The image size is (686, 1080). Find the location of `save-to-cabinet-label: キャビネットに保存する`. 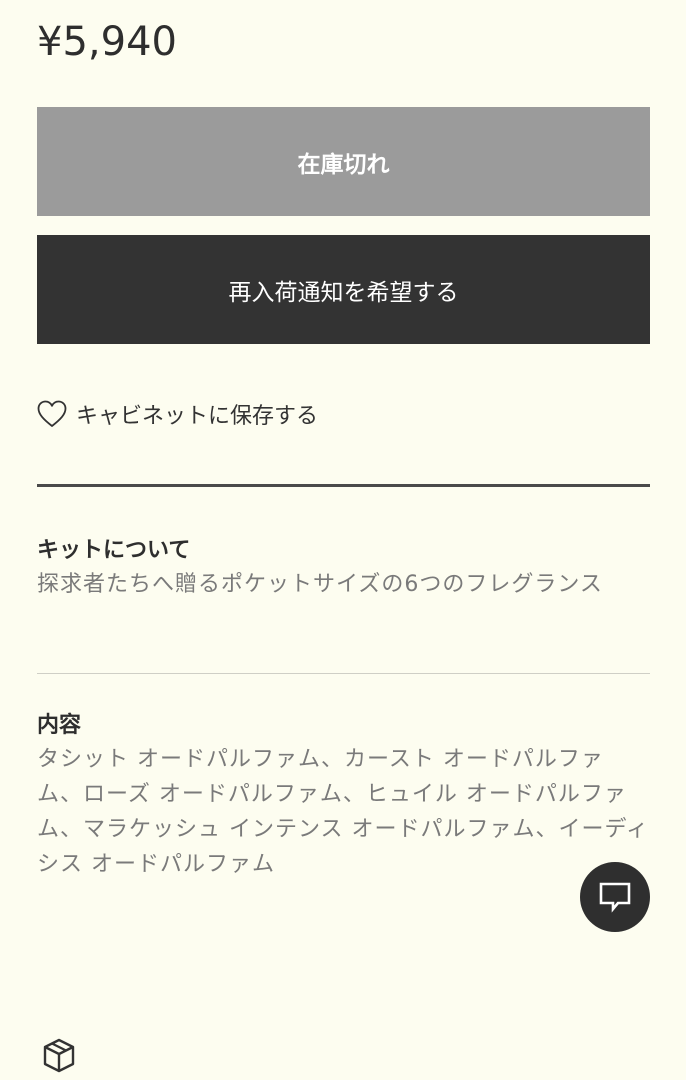

save-to-cabinet-label: キャビネットに保存する is located at coordinates (197, 416).